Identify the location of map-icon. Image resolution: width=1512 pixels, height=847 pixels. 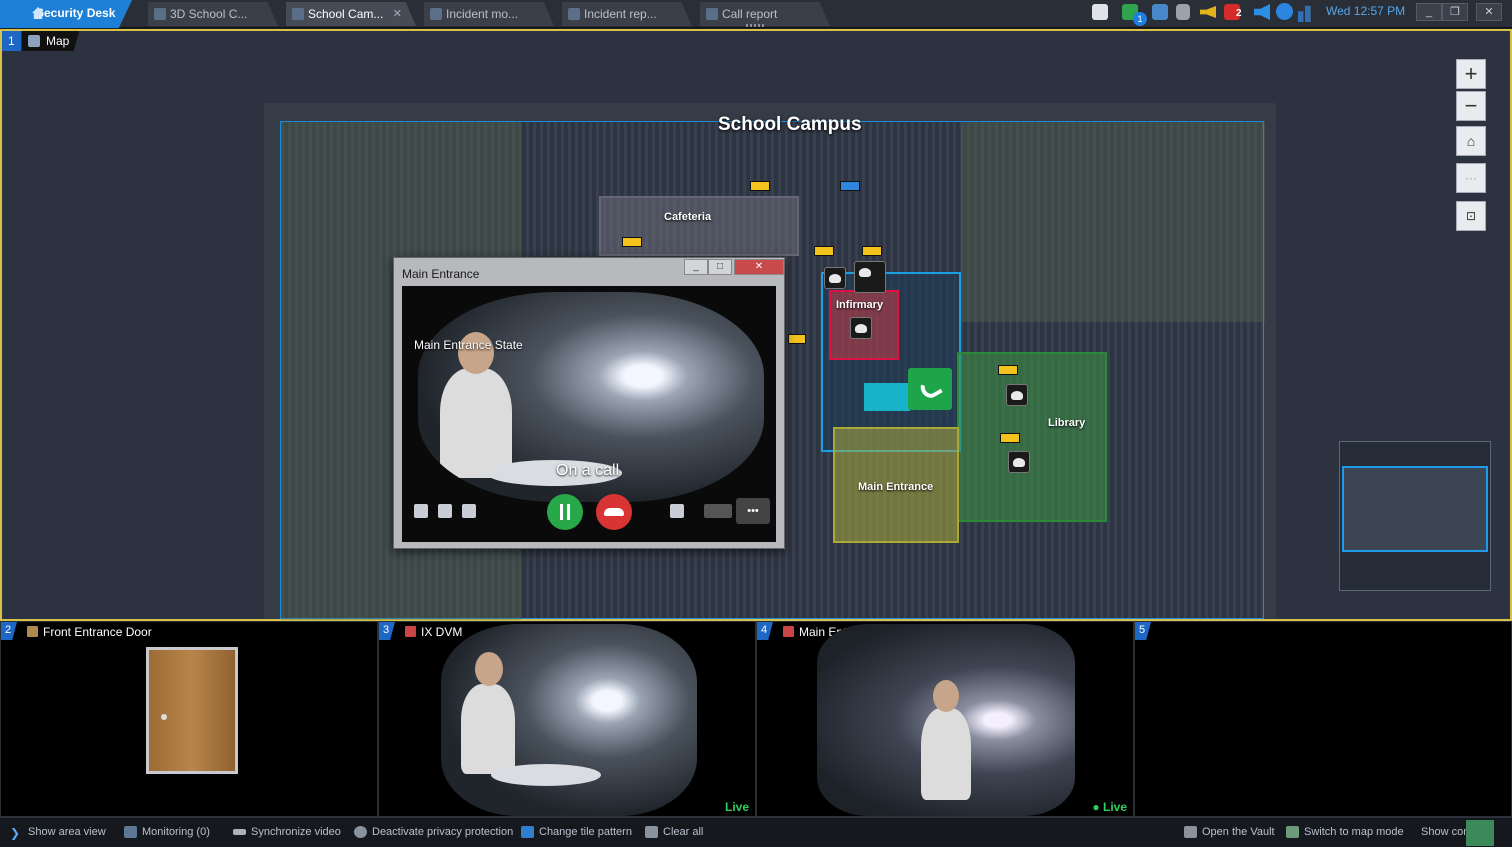
(298, 14).